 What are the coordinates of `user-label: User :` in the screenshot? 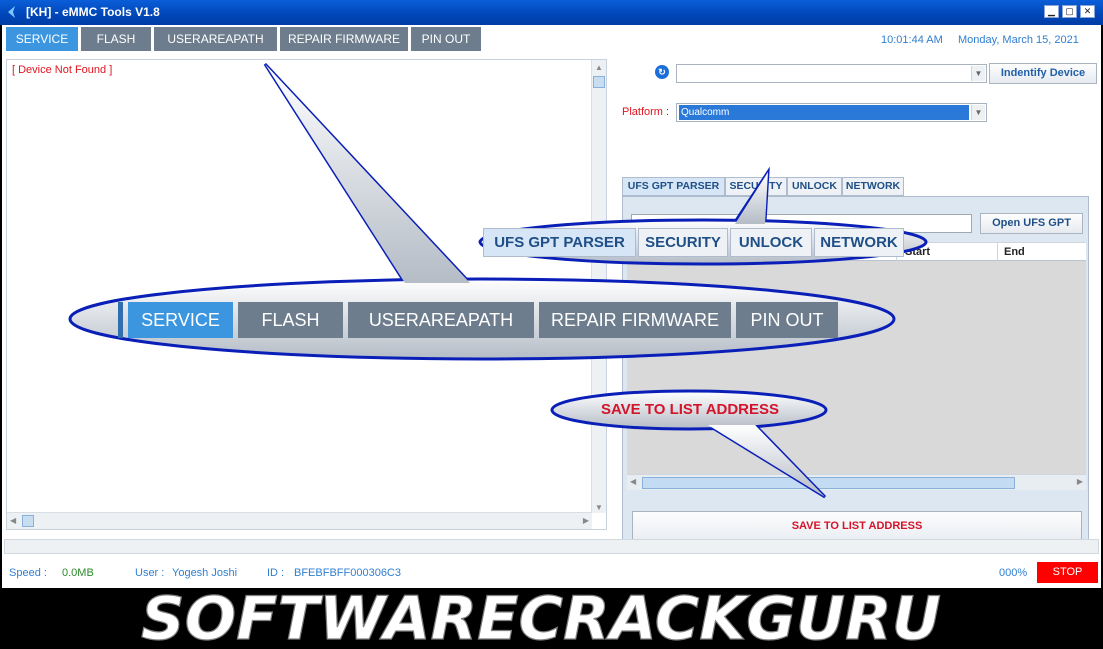 It's located at (150, 573).